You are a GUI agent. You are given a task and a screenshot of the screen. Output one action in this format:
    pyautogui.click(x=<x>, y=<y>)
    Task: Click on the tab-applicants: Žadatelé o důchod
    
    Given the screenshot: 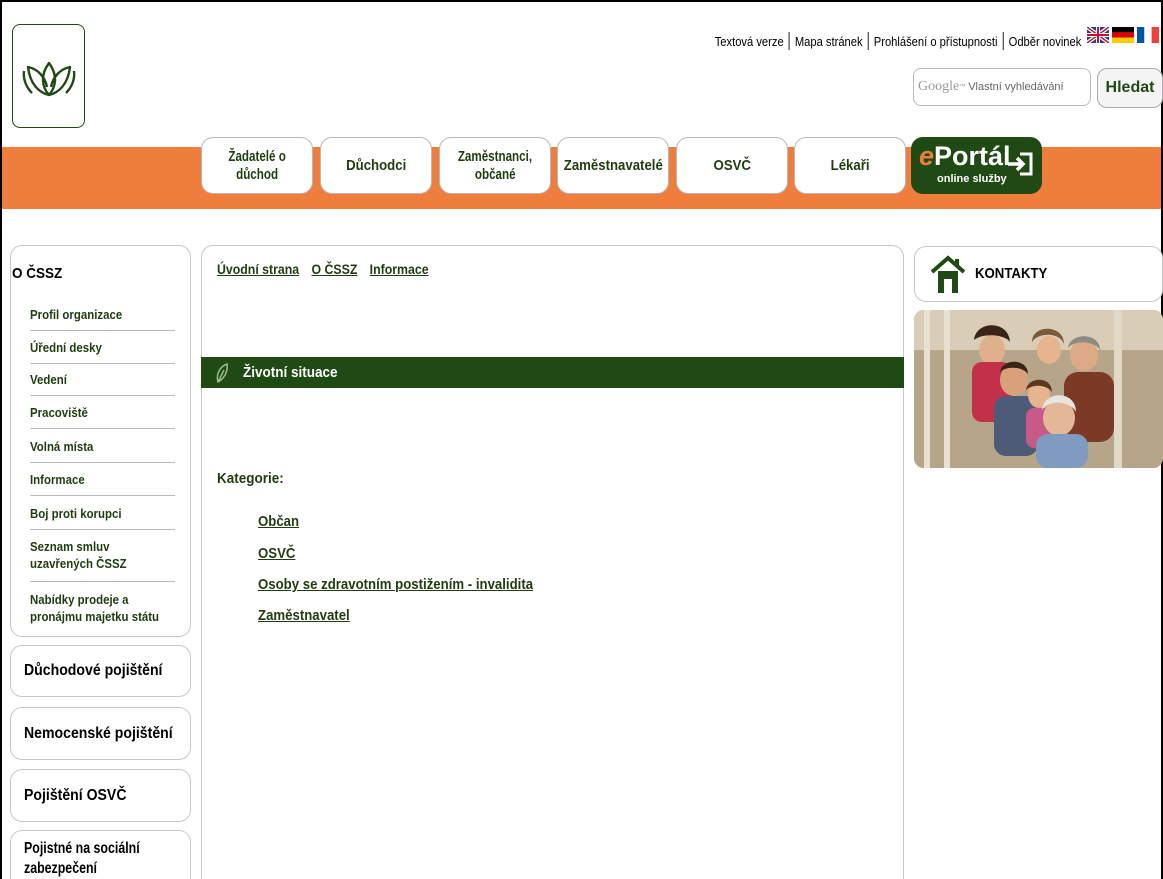 What is the action you would take?
    pyautogui.click(x=257, y=165)
    